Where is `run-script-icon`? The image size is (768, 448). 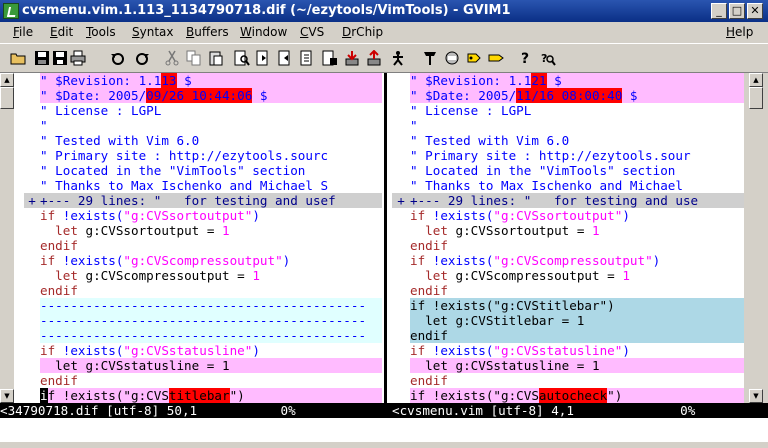 run-script-icon is located at coordinates (352, 58).